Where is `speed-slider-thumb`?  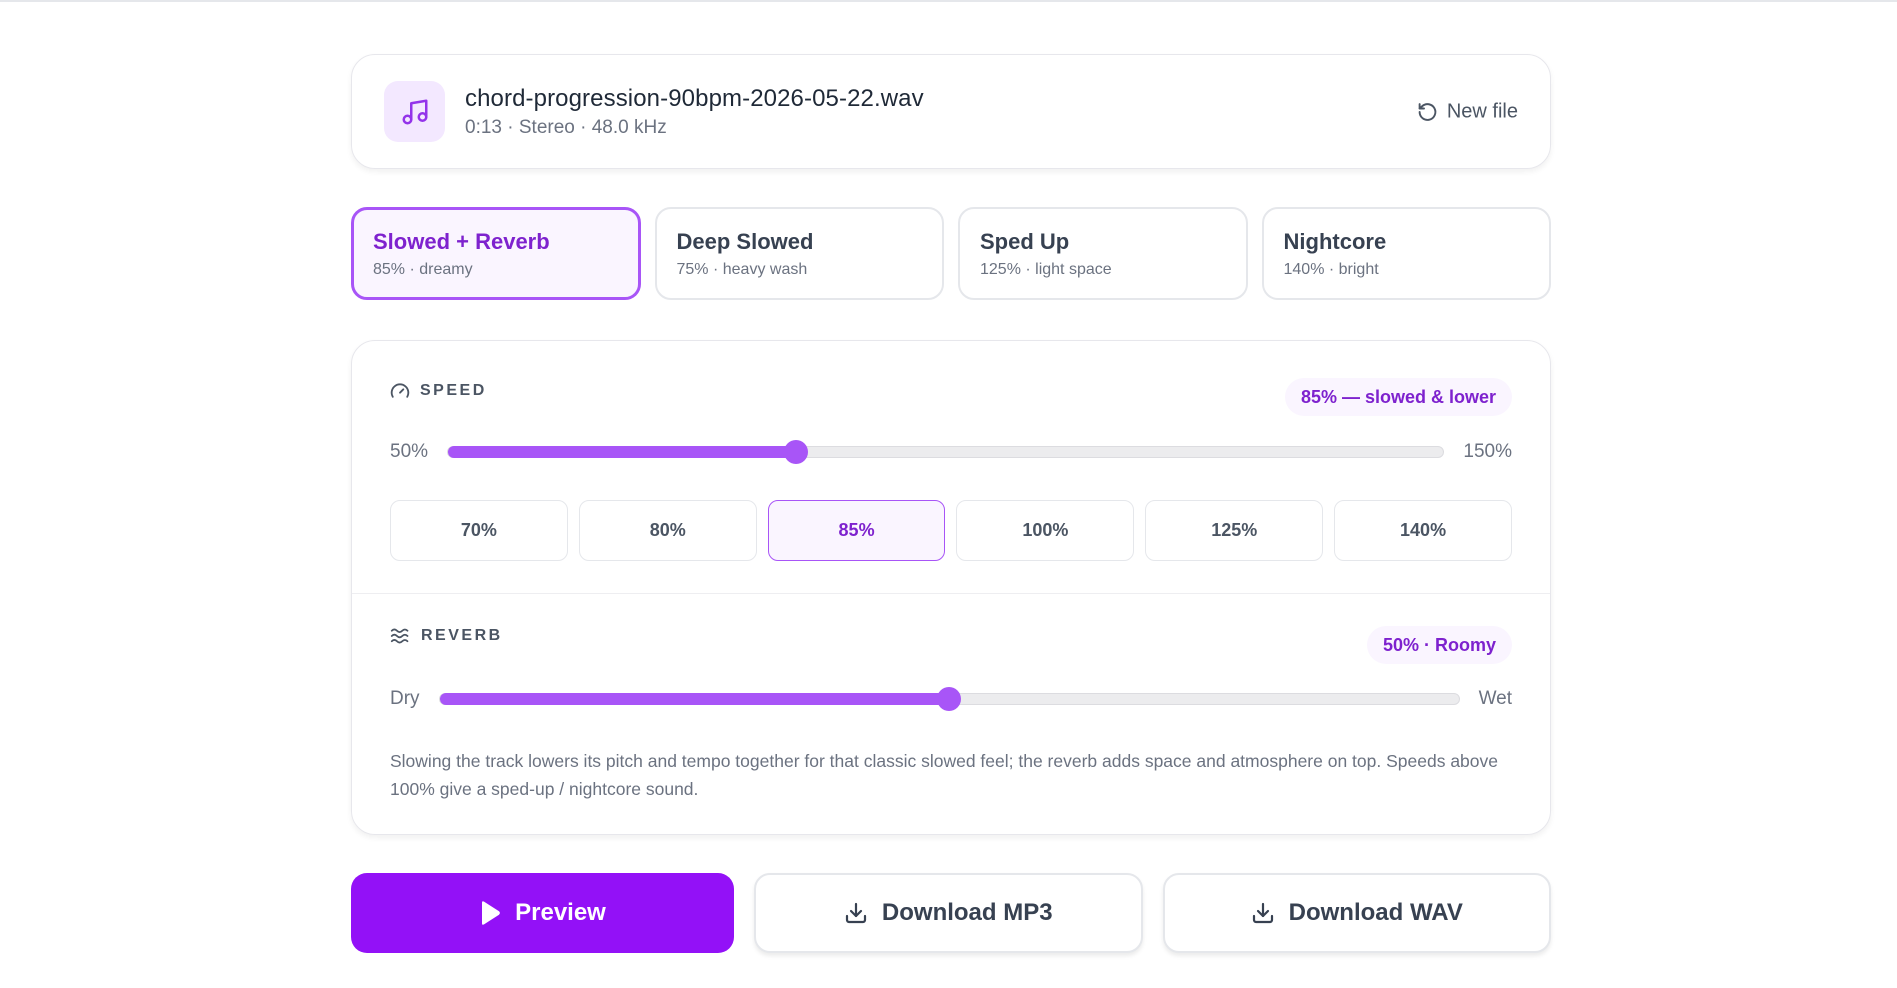
speed-slider-thumb is located at coordinates (796, 452).